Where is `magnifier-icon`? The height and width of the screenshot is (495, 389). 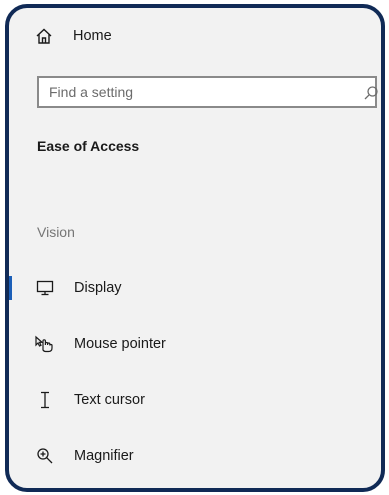 magnifier-icon is located at coordinates (45, 456).